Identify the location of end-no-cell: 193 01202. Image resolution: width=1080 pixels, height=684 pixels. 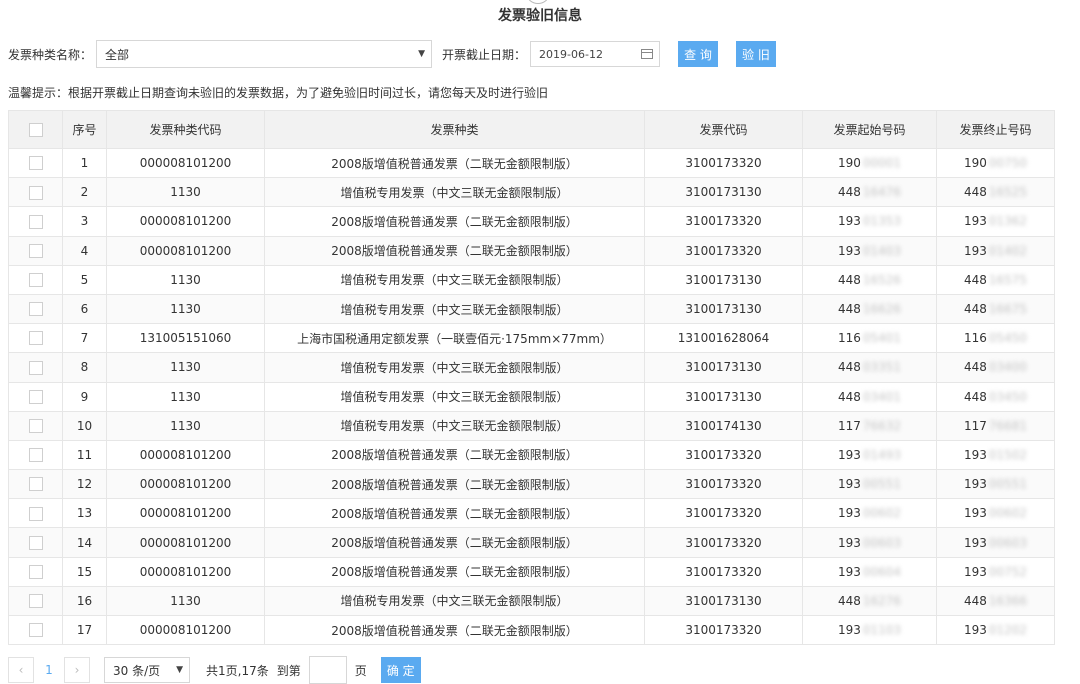
(995, 630).